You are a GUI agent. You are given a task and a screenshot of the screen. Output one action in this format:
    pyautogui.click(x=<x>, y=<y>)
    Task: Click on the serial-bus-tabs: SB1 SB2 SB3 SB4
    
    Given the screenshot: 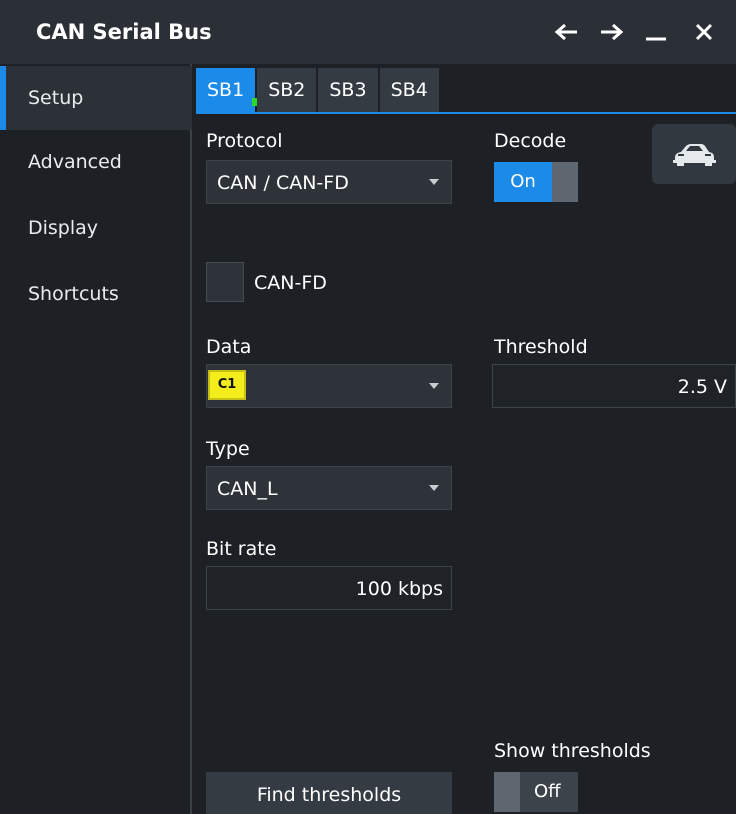 What is the action you would take?
    pyautogui.click(x=318, y=90)
    